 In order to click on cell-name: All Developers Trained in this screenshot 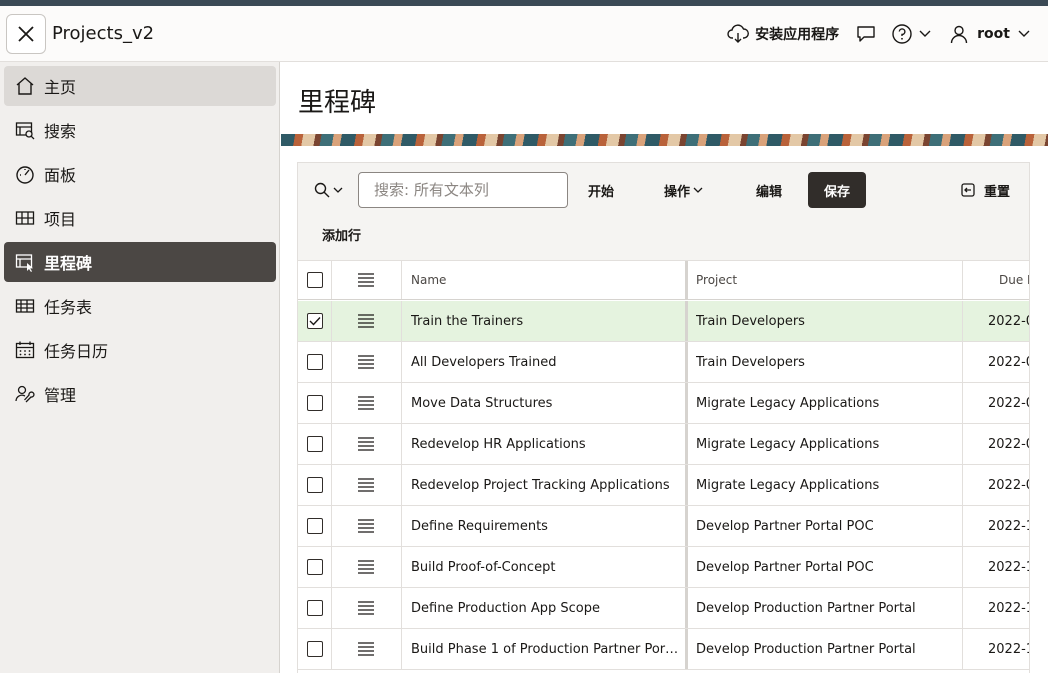, I will do `click(546, 362)`.